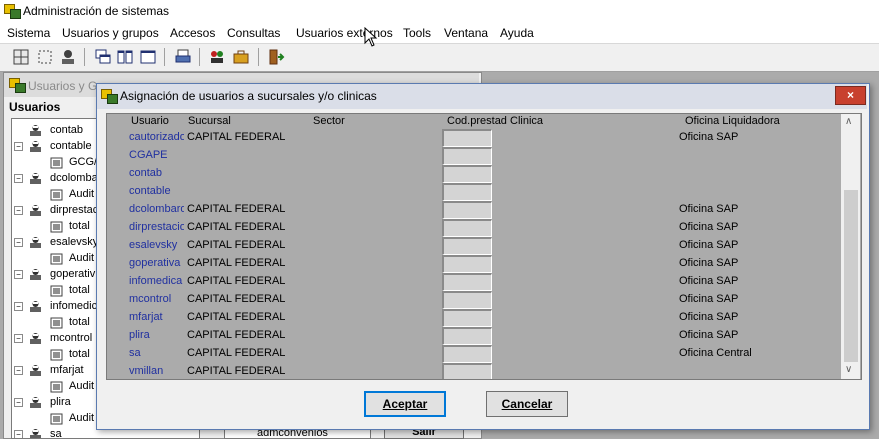 This screenshot has width=879, height=439. Describe the element at coordinates (156, 245) in the screenshot. I see `cell-usuario: esalevsky` at that location.